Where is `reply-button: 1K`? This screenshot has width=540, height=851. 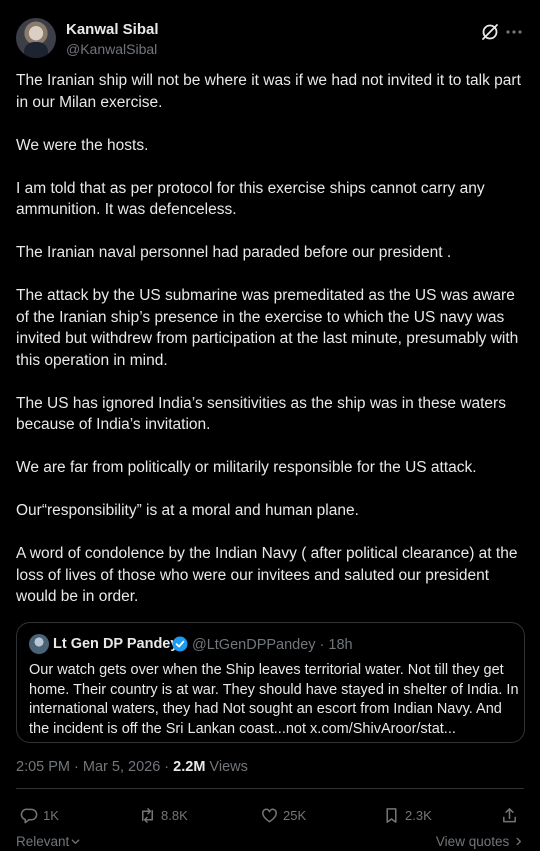 reply-button: 1K is located at coordinates (39, 815).